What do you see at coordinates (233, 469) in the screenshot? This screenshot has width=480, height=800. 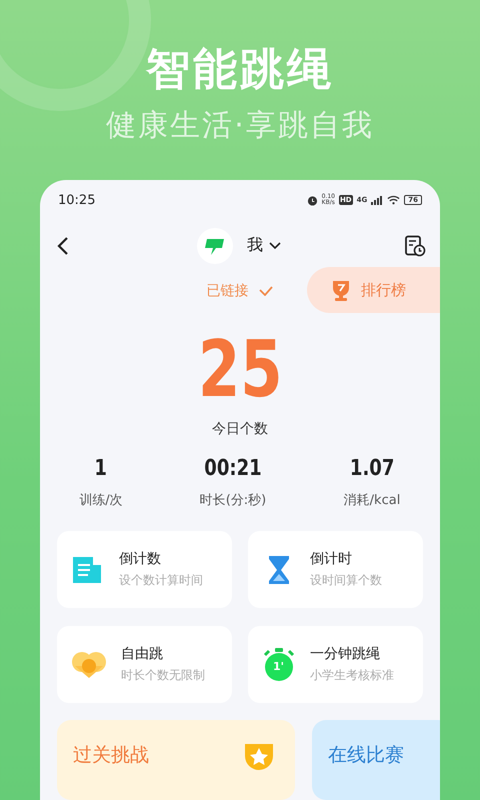 I see `stat-value: 00:21` at bounding box center [233, 469].